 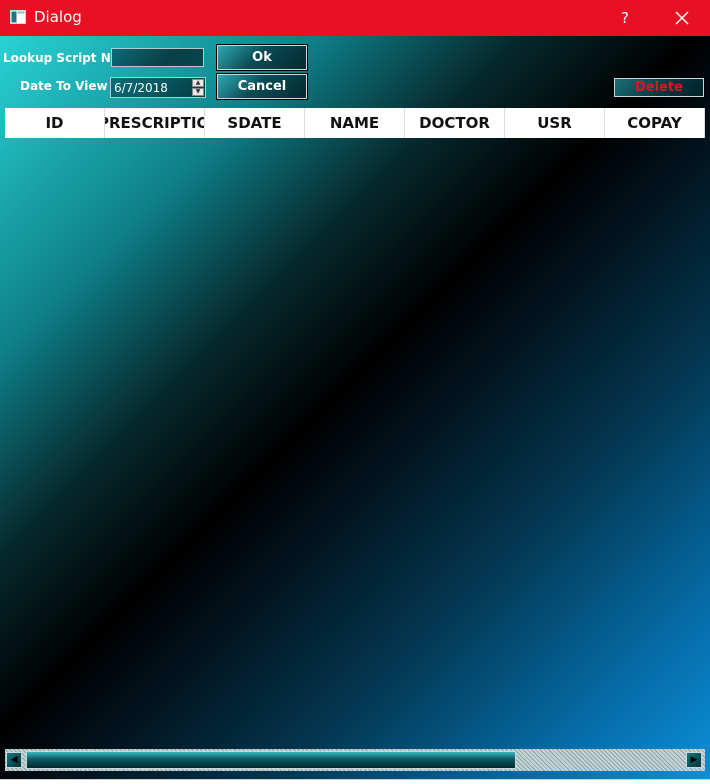 I want to click on date-value: 6/7/2018, so click(x=141, y=88).